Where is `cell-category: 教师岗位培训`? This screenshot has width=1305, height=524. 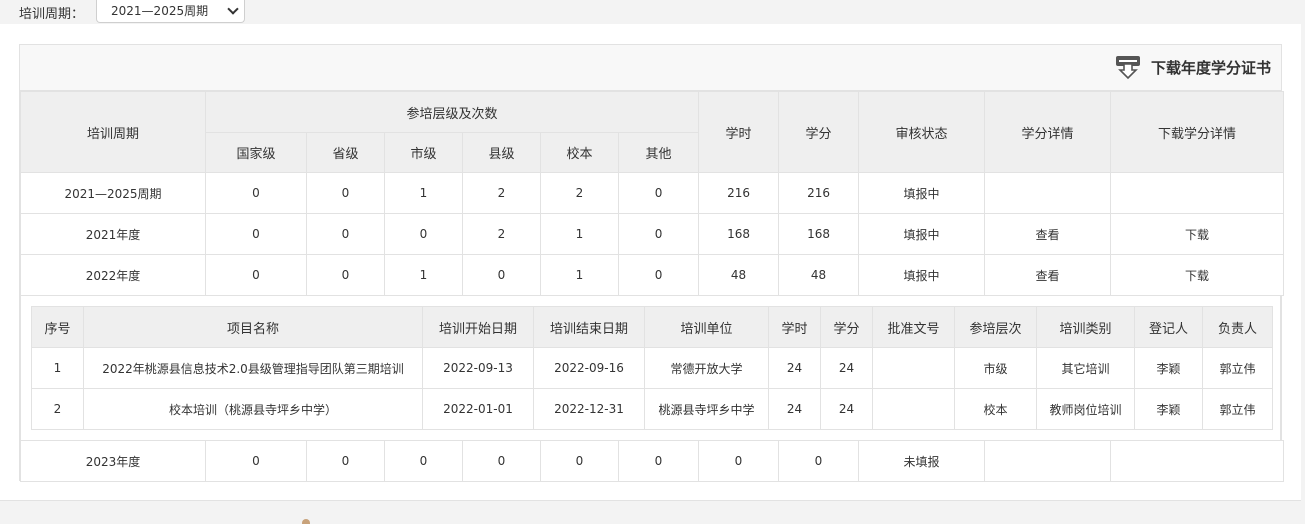 cell-category: 教师岗位培训 is located at coordinates (1085, 409).